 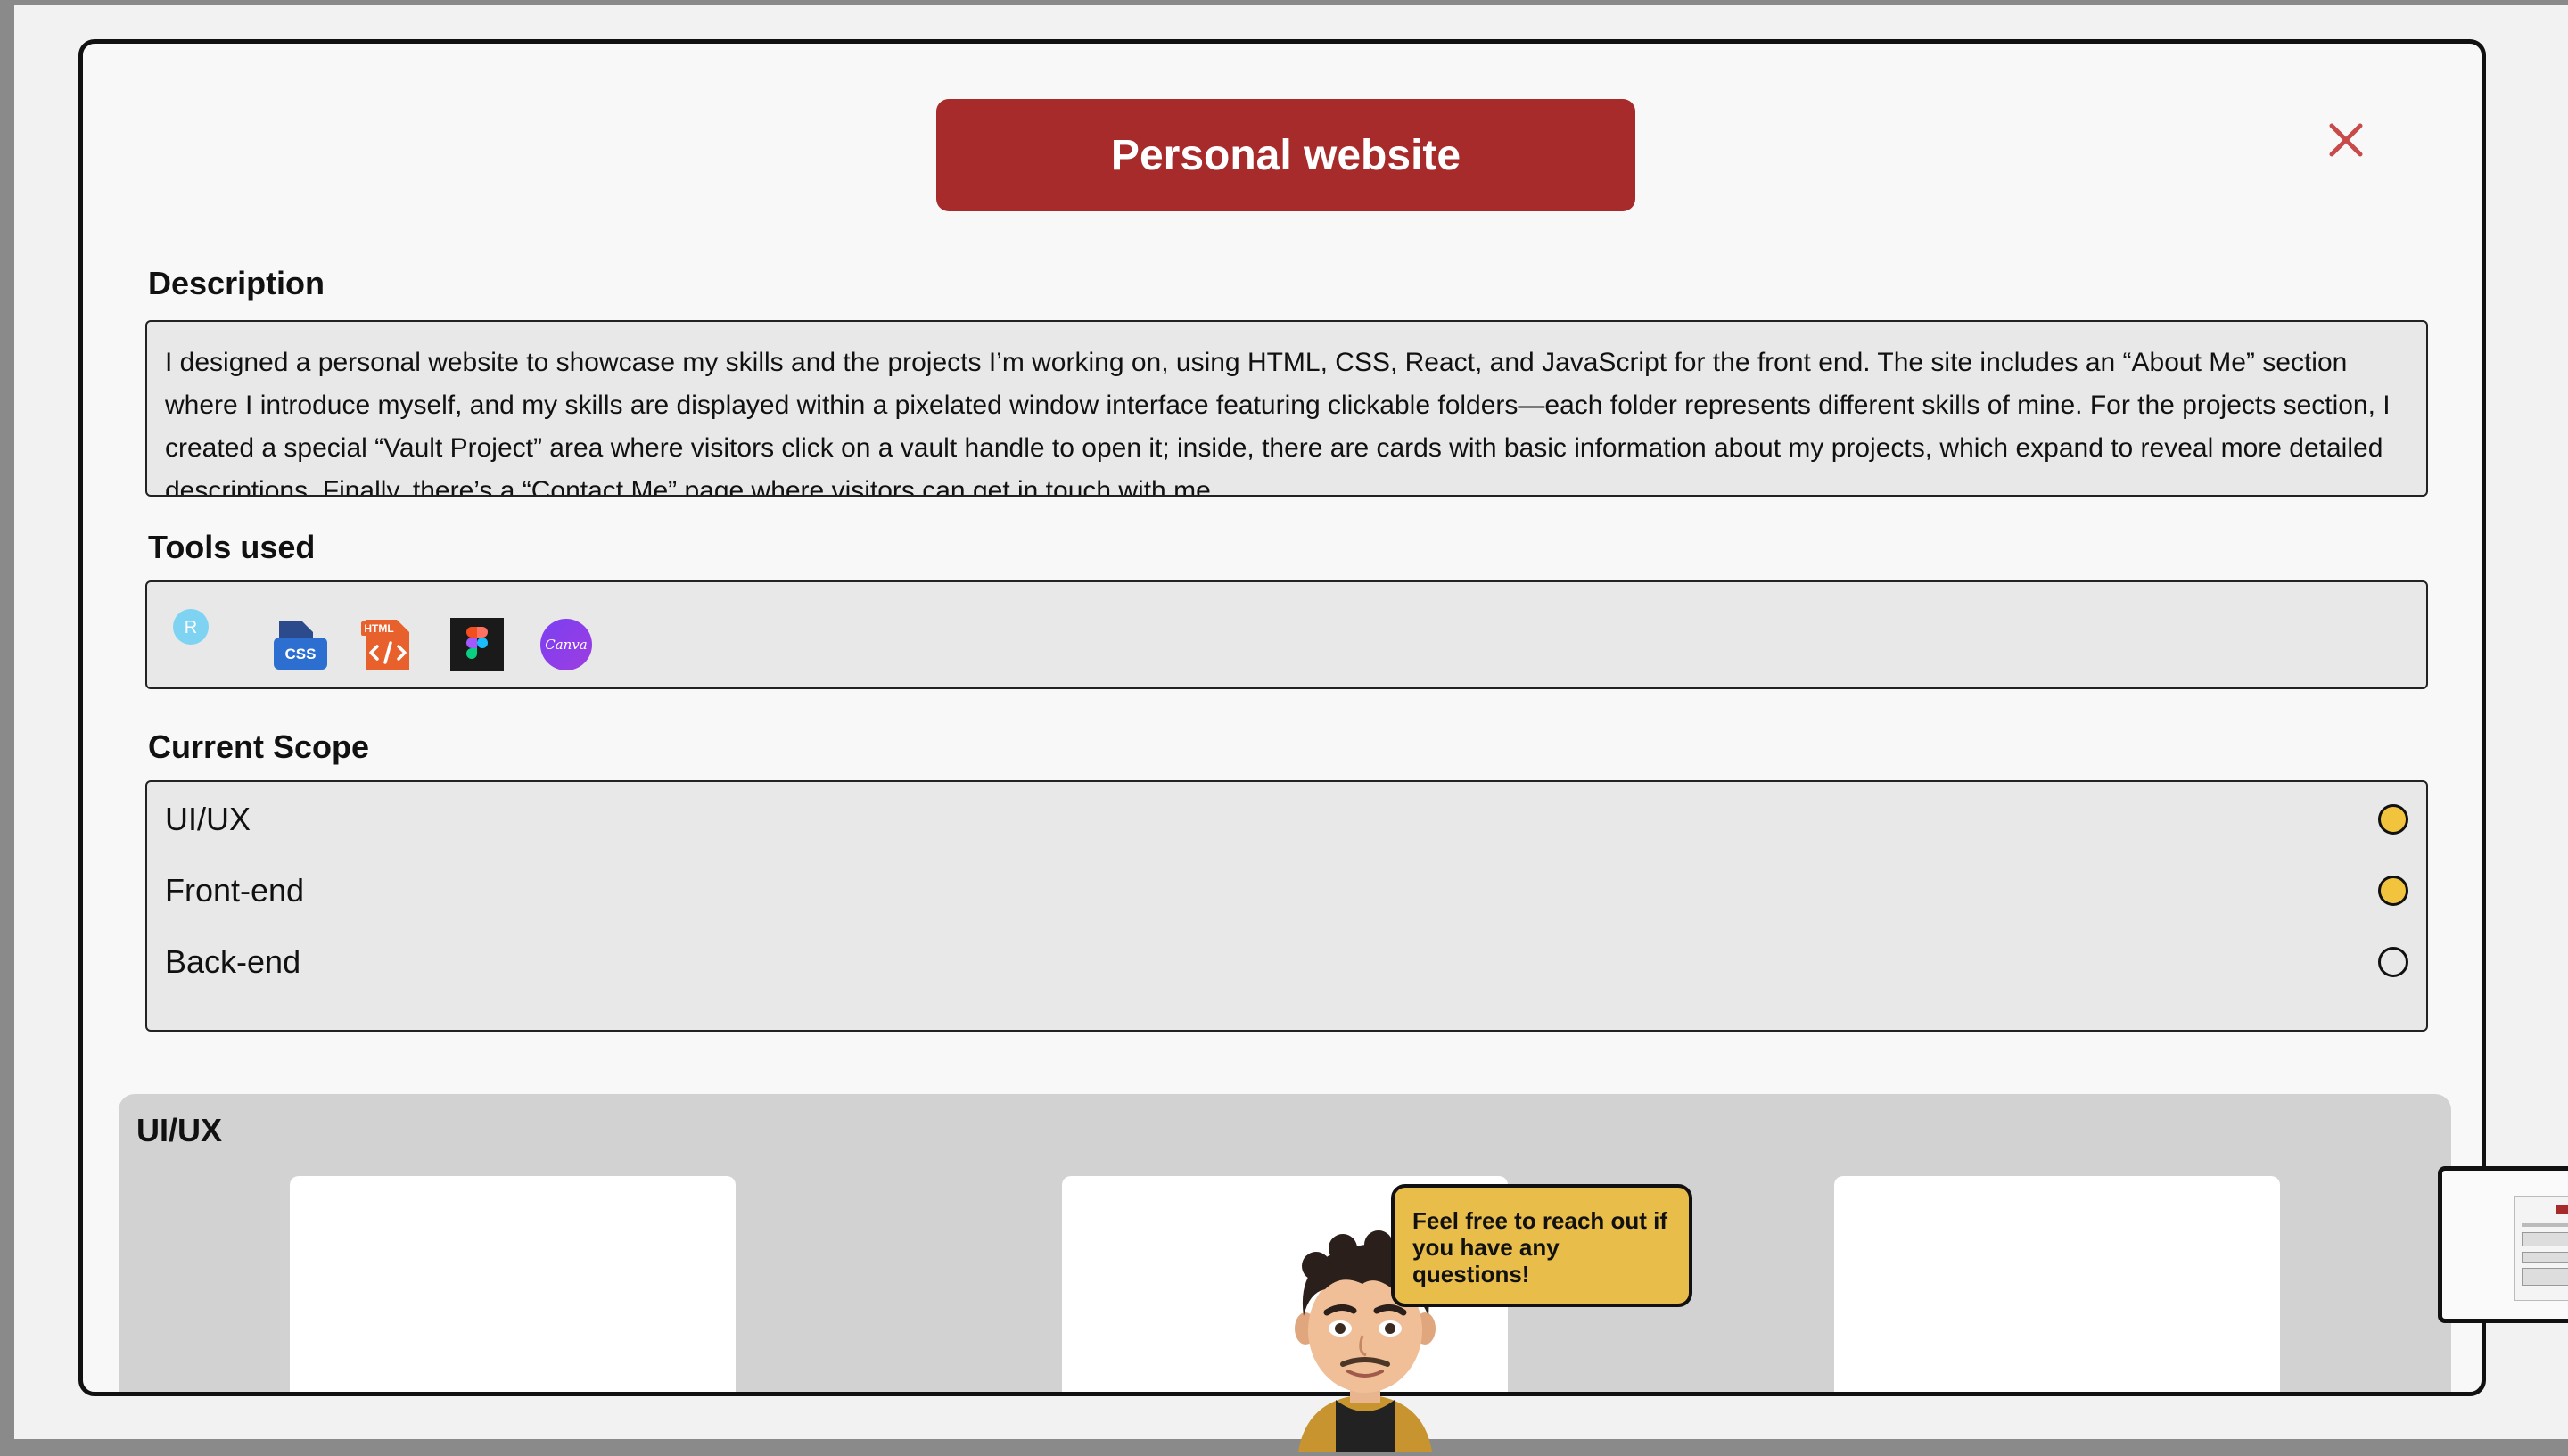 I want to click on scope-item-back-end: Back-end, so click(x=1286, y=962).